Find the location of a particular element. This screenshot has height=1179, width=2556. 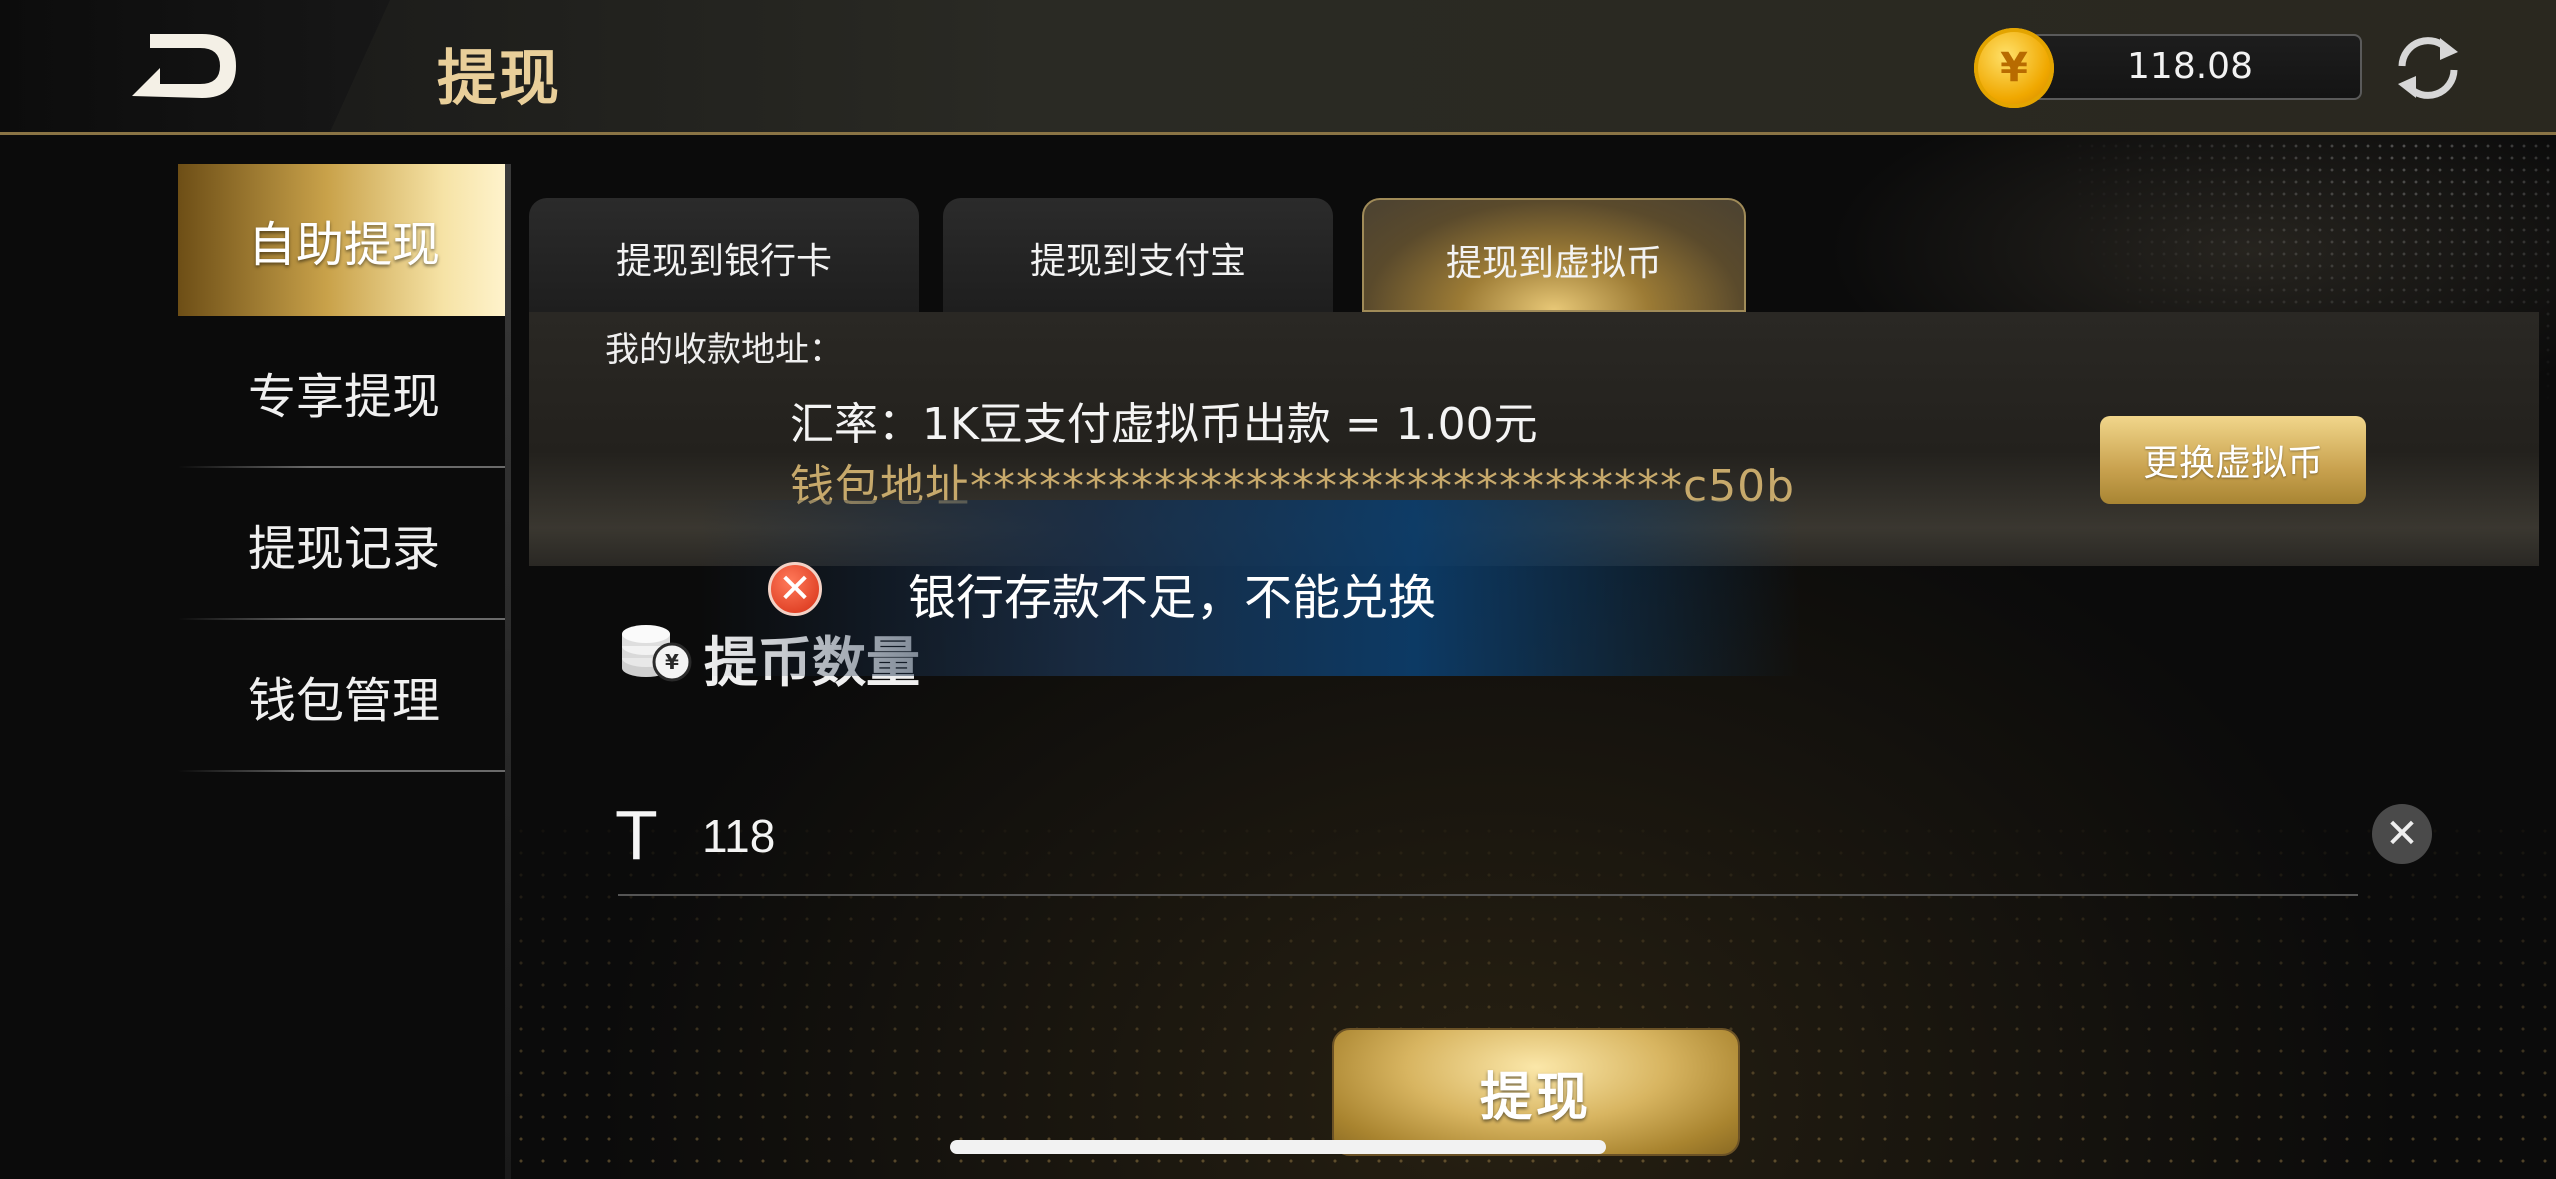

close-icon: ✕ is located at coordinates (2402, 834).